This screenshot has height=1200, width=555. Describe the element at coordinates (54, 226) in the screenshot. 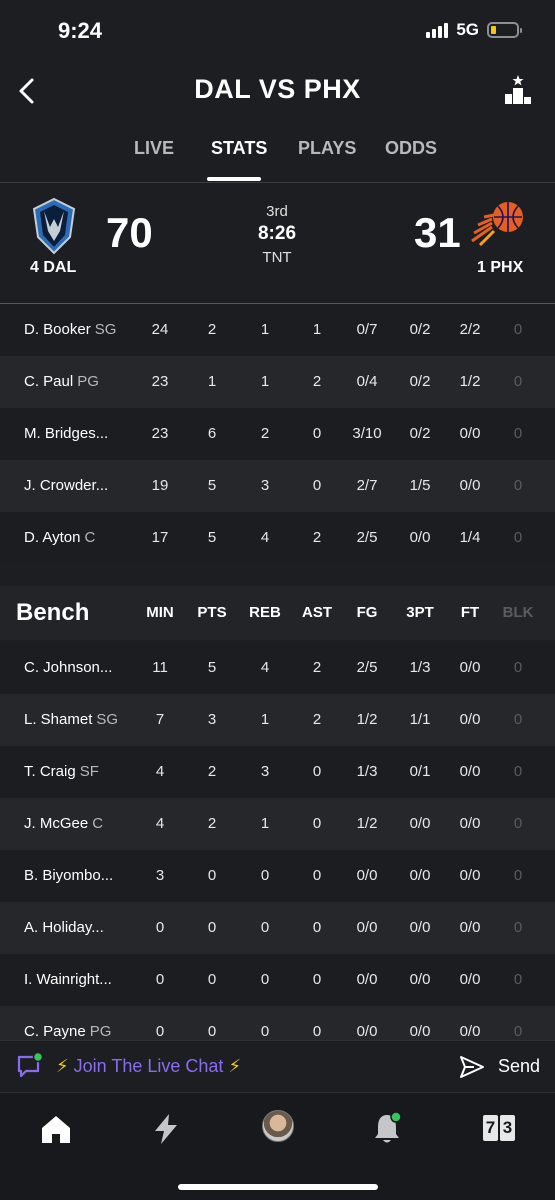

I see `mavericks-logo` at that location.